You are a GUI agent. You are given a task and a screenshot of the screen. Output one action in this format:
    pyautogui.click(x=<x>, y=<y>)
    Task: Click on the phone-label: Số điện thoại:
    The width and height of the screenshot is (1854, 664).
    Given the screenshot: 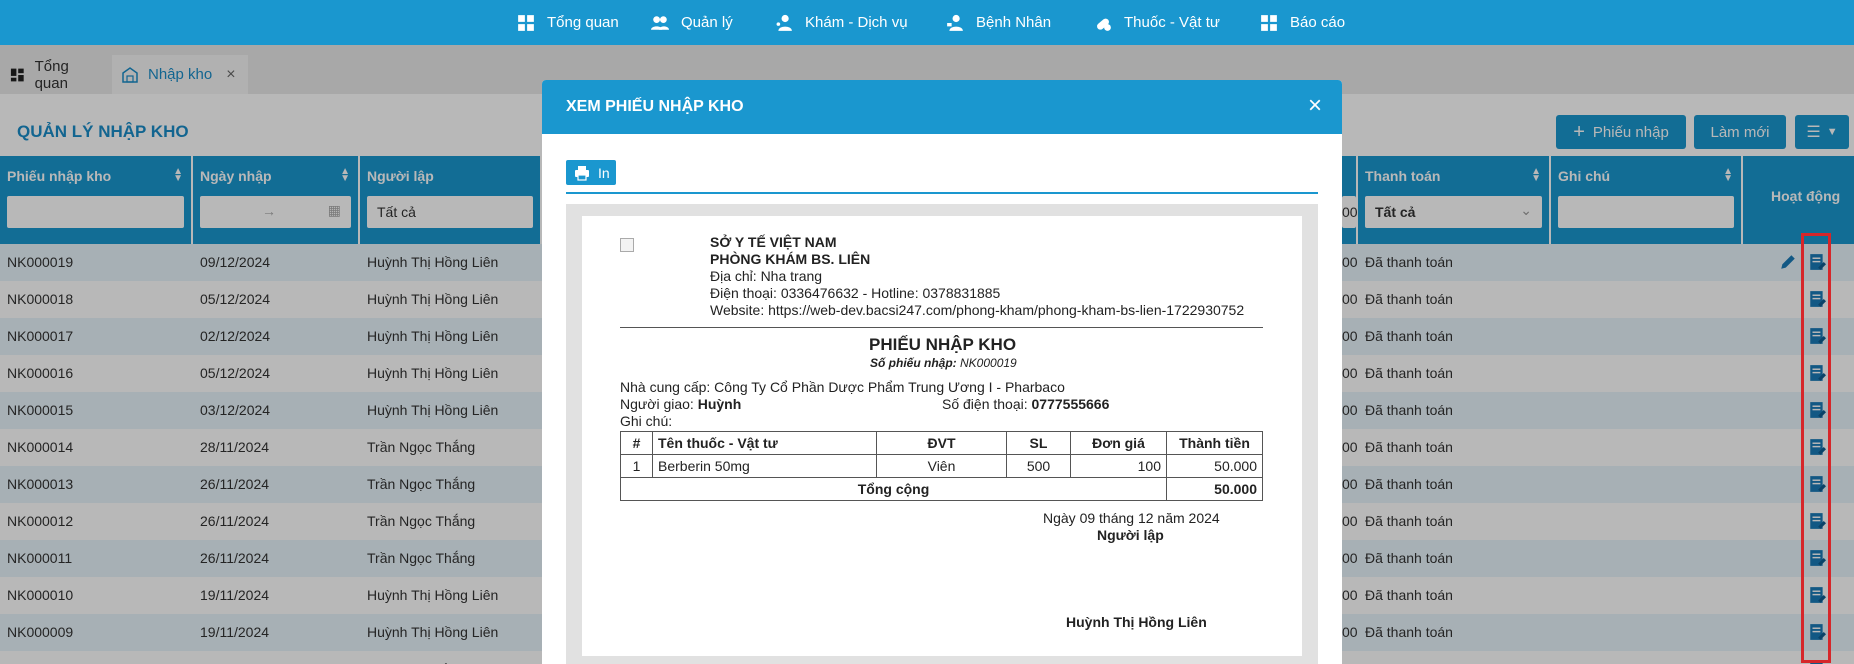 What is the action you would take?
    pyautogui.click(x=985, y=404)
    